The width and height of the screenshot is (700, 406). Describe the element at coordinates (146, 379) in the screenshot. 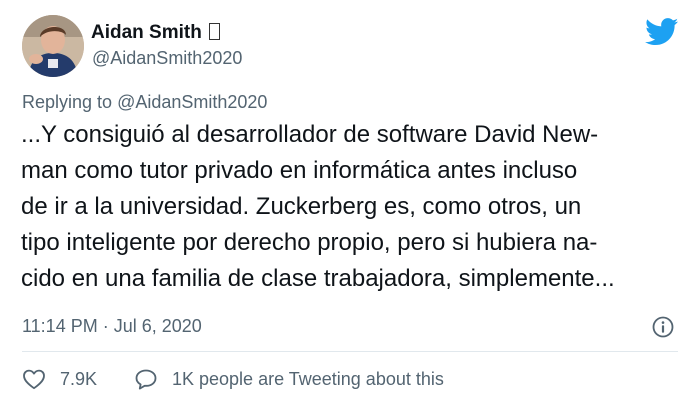

I see `speech-bubble-icon` at that location.